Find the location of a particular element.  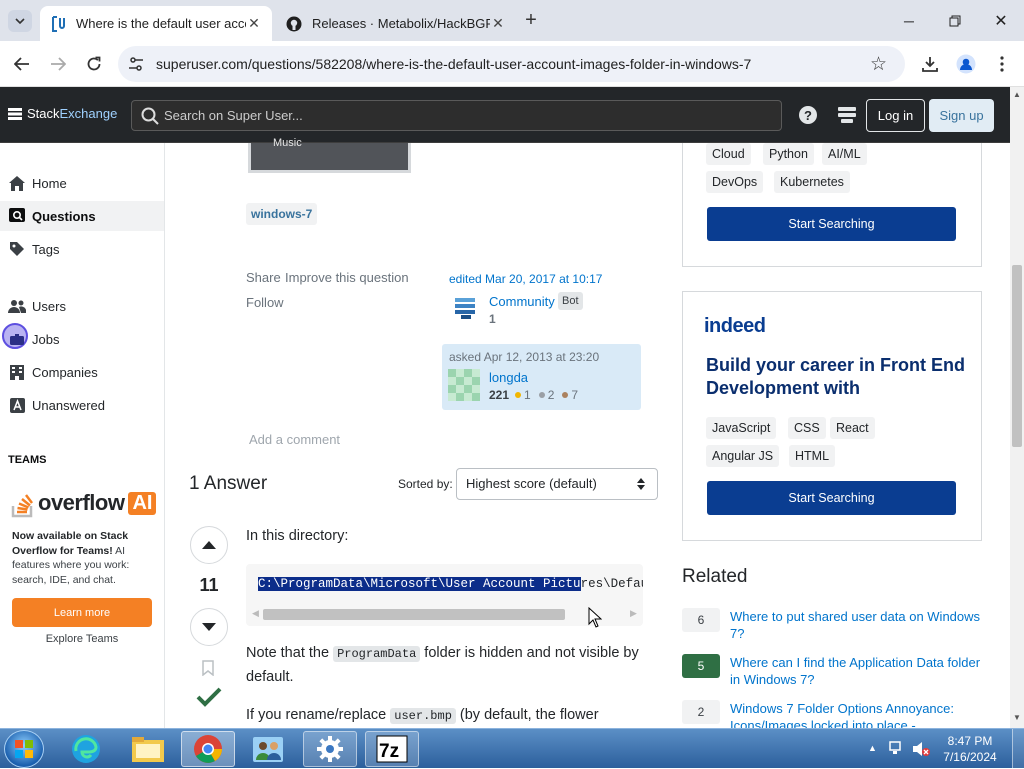

show-desktop-button is located at coordinates (1018, 749).